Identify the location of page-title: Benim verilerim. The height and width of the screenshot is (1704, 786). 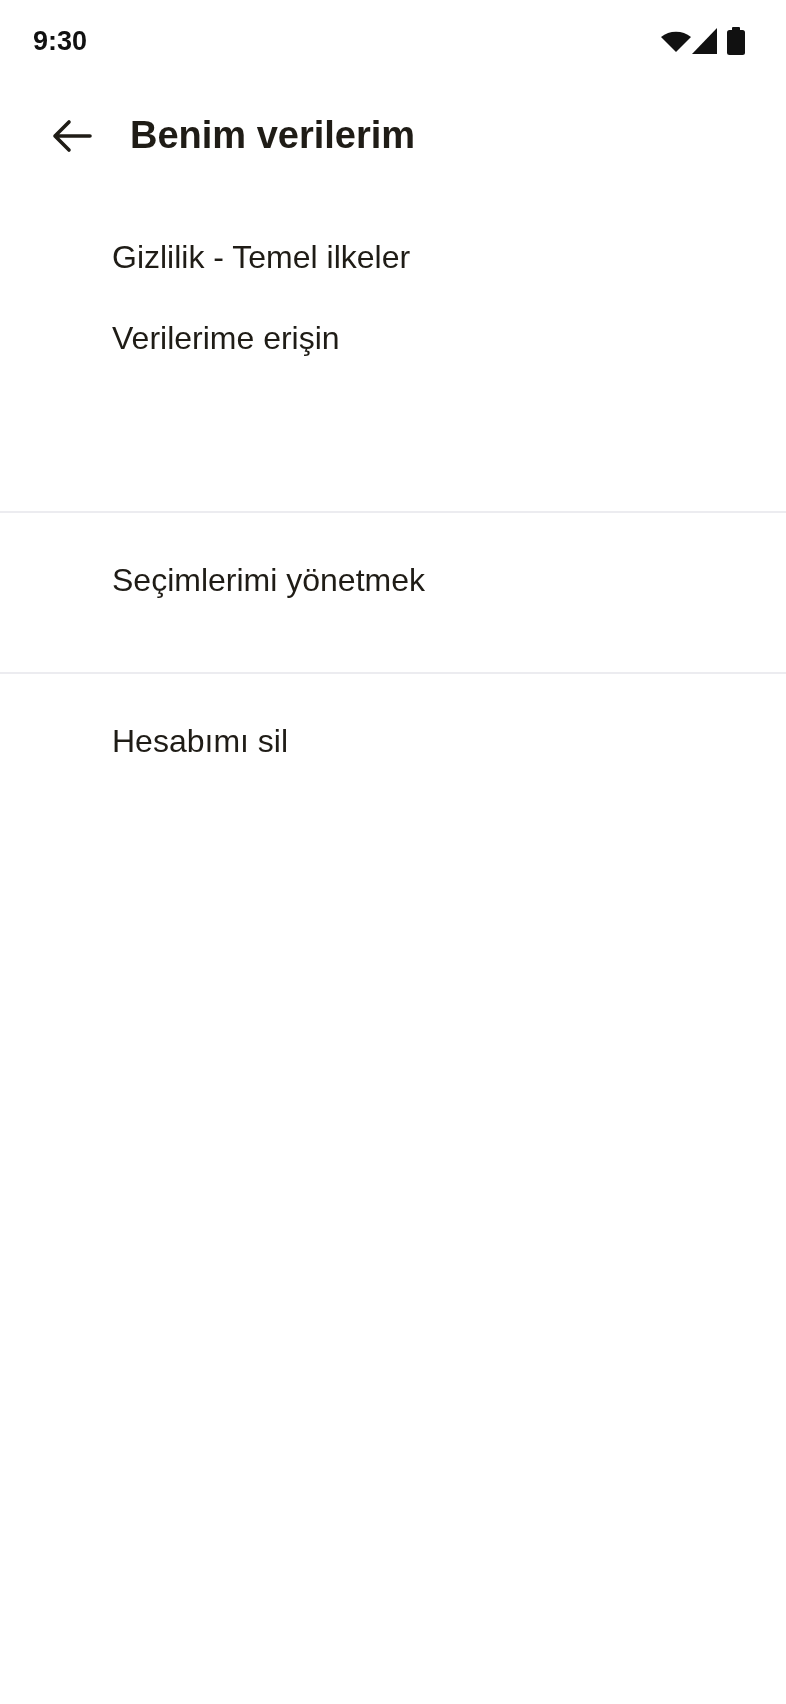
(273, 136).